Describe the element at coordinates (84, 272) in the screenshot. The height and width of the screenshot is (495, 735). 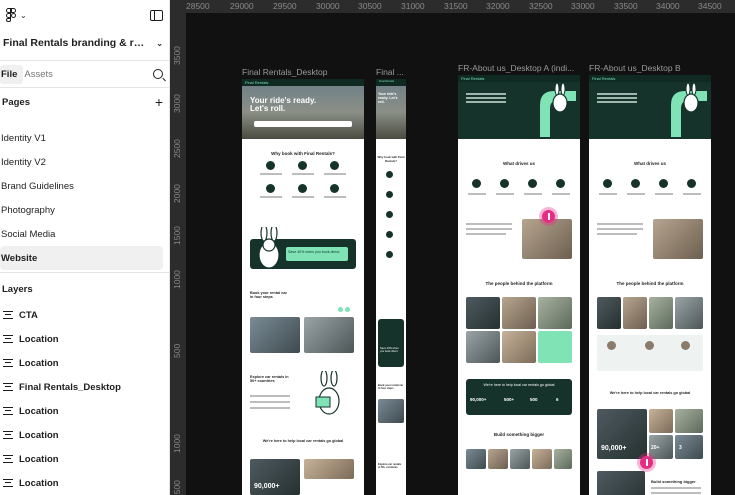
I see `divider` at that location.